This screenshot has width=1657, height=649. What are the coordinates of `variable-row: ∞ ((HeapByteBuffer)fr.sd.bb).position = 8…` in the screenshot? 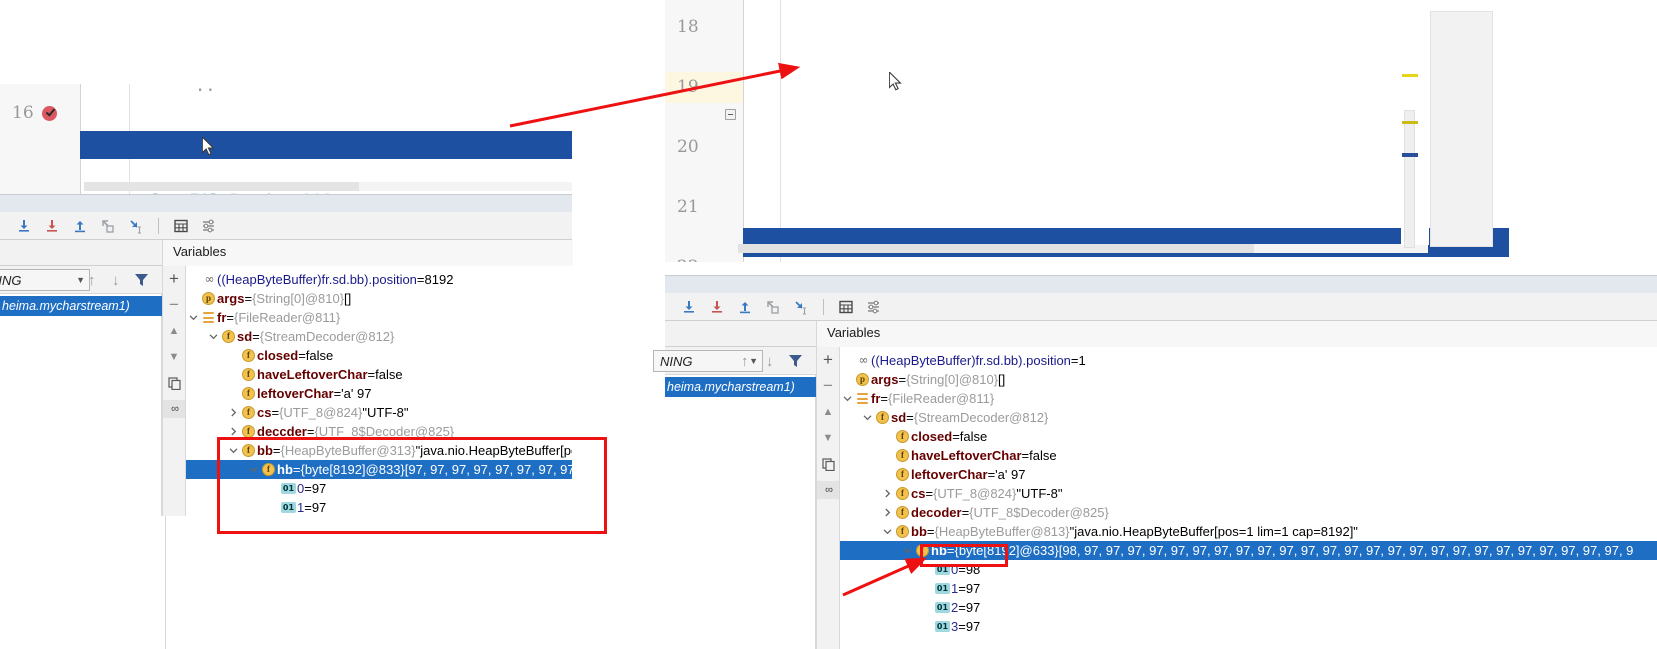 It's located at (379, 279).